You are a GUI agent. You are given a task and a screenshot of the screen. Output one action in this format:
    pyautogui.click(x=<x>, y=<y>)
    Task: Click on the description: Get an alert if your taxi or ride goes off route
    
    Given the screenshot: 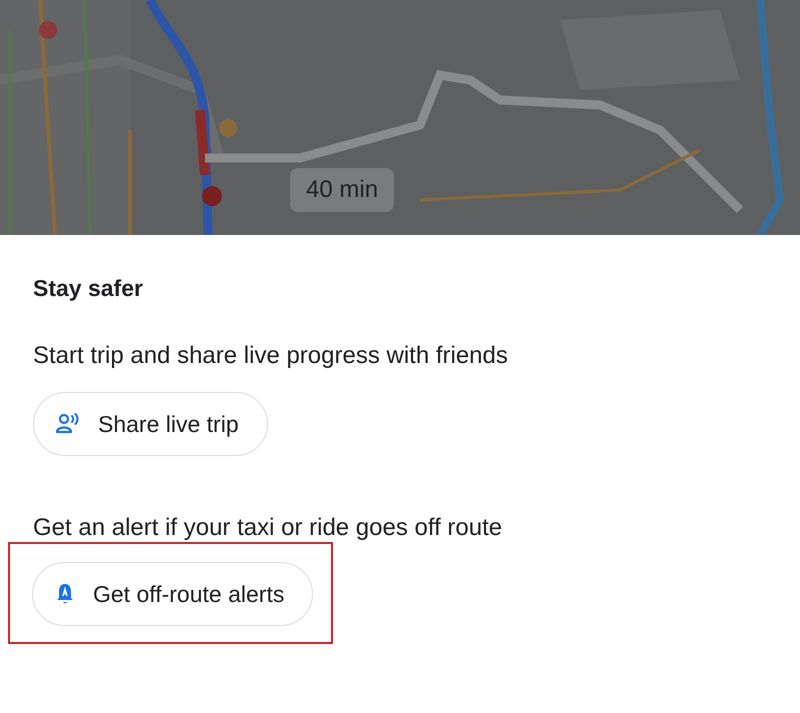 What is the action you would take?
    pyautogui.click(x=267, y=528)
    